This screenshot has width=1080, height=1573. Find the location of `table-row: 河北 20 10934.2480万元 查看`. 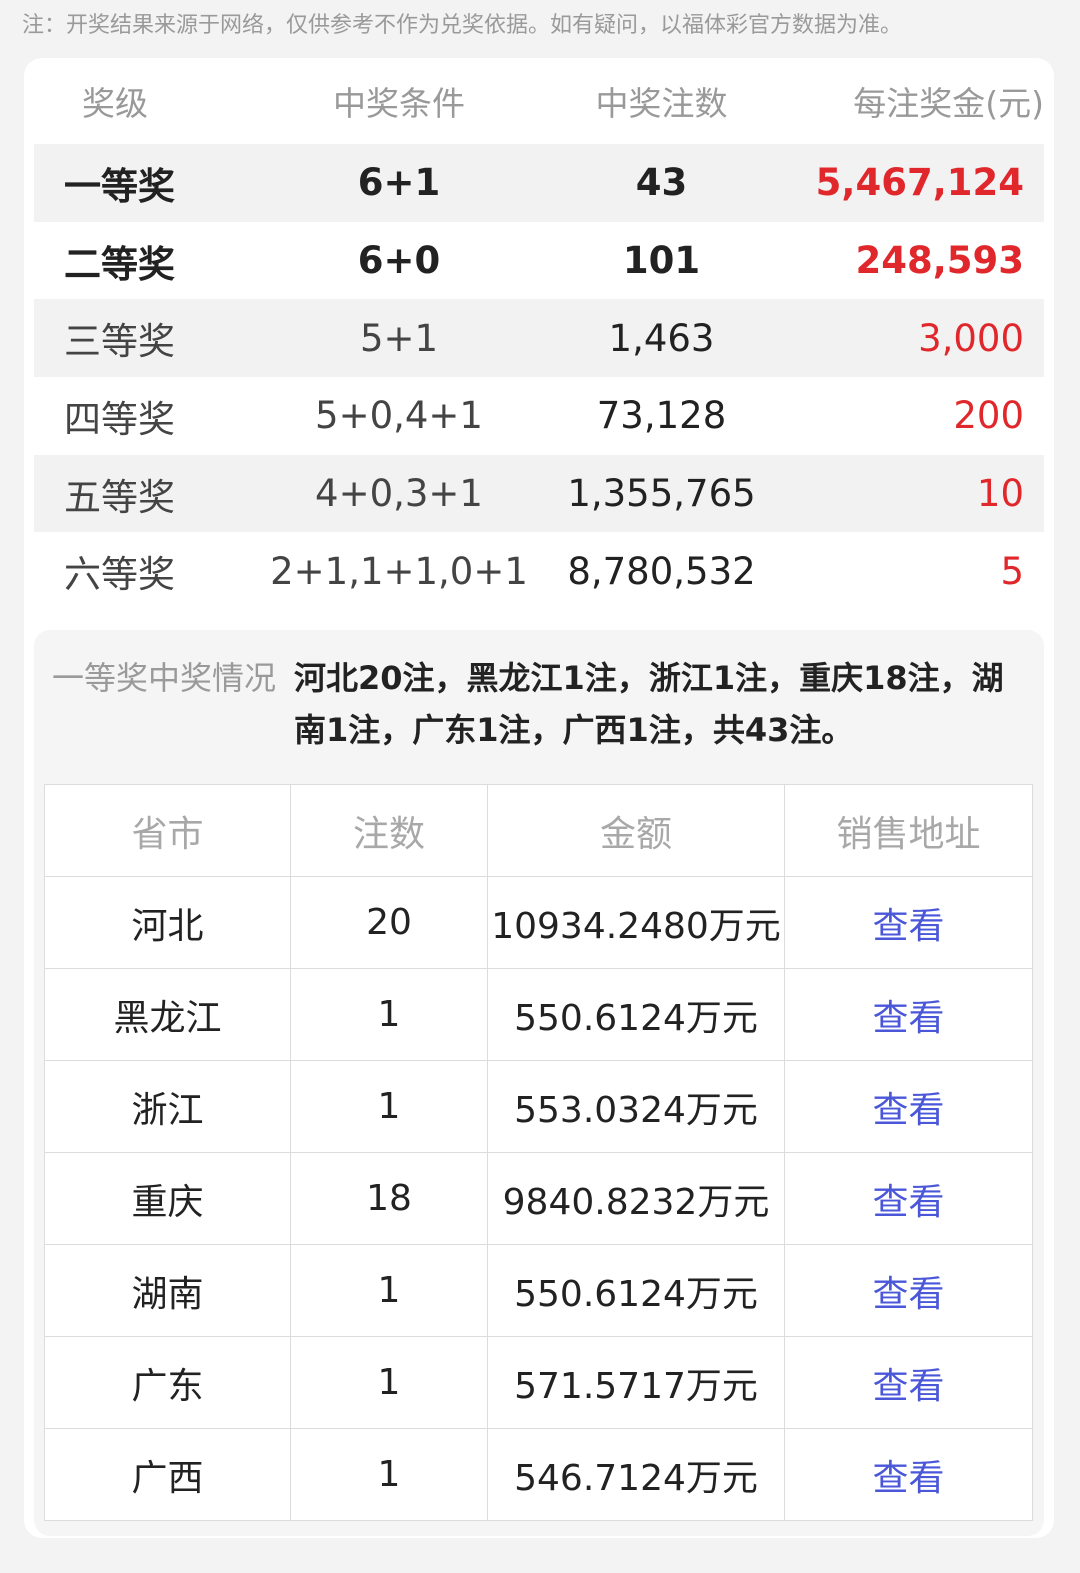

table-row: 河北 20 10934.2480万元 查看 is located at coordinates (538, 922).